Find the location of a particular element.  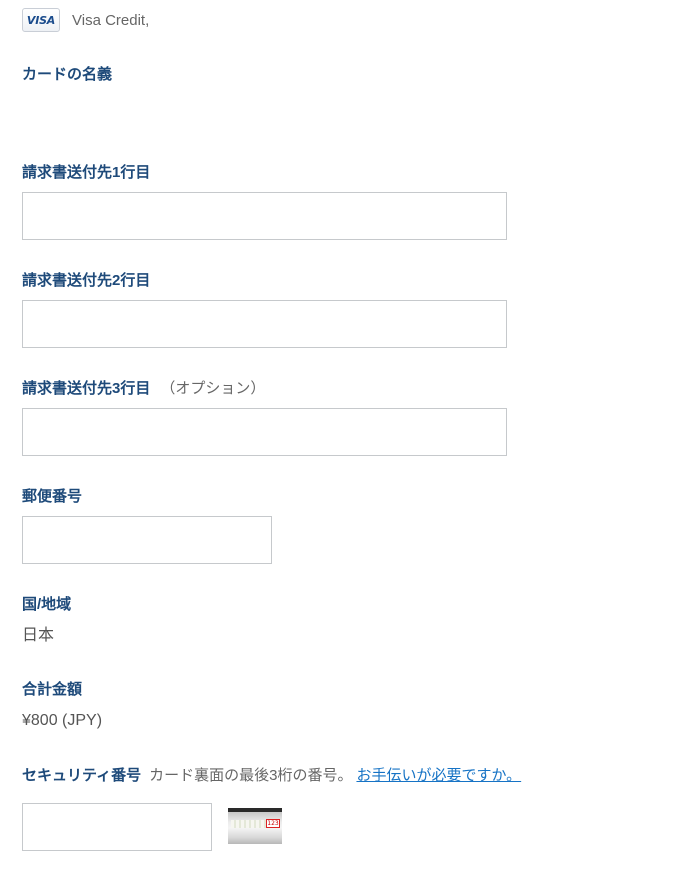

security-code-label: セキュリティ番号 is located at coordinates (82, 775).